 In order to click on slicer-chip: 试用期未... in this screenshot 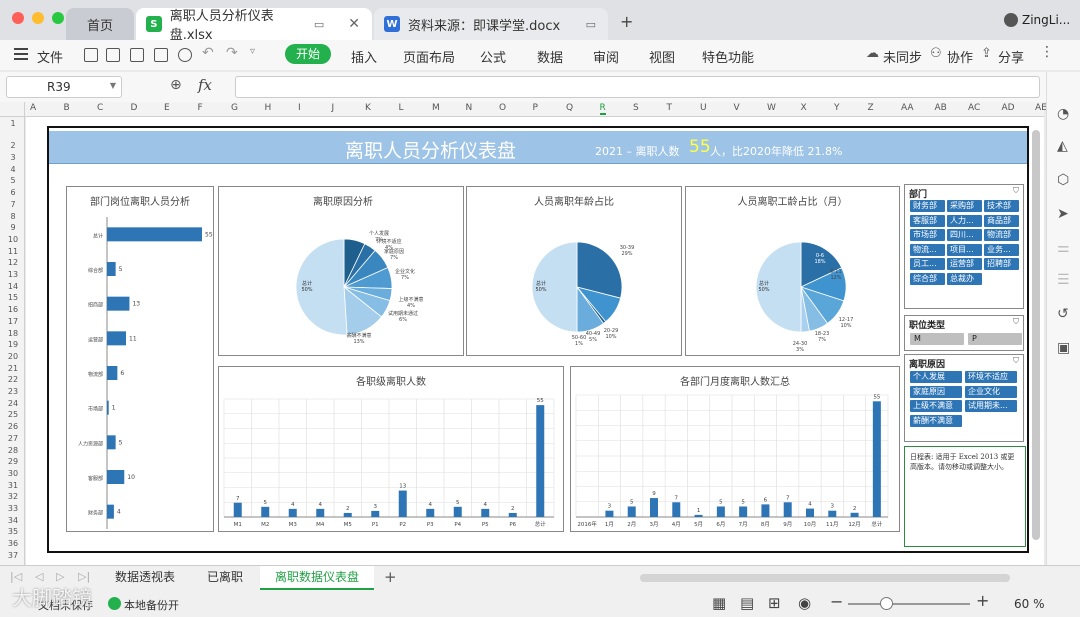, I will do `click(991, 406)`.